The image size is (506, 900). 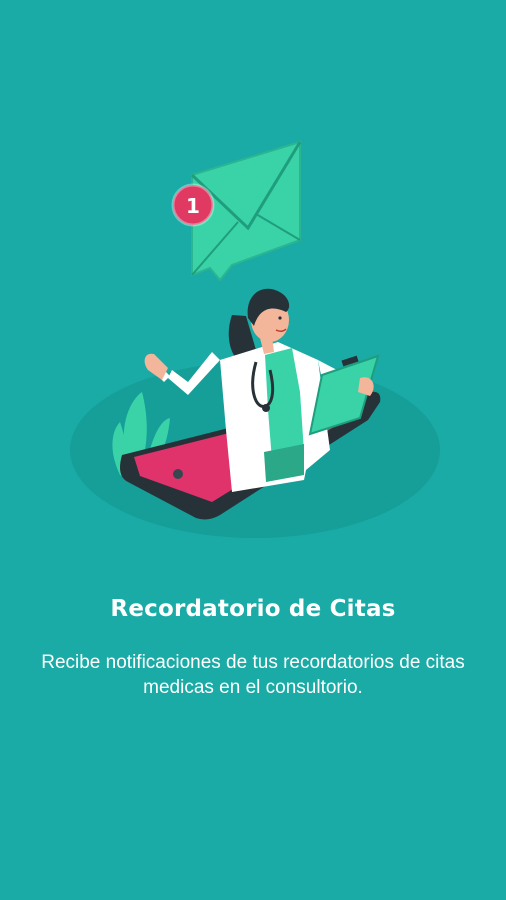 I want to click on notification-badge: 1, so click(x=193, y=205).